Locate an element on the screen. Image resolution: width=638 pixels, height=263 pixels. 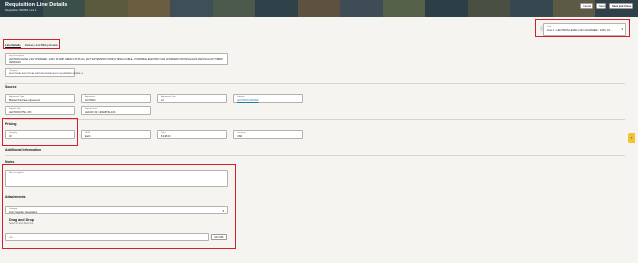
notes-section-title: Notes is located at coordinates (10, 162).